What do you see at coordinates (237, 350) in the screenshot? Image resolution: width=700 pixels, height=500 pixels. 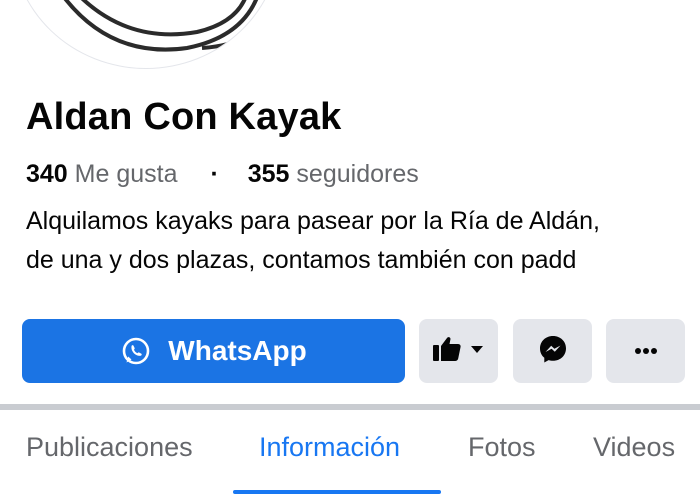 I see `whatsapp-label: WhatsApp` at bounding box center [237, 350].